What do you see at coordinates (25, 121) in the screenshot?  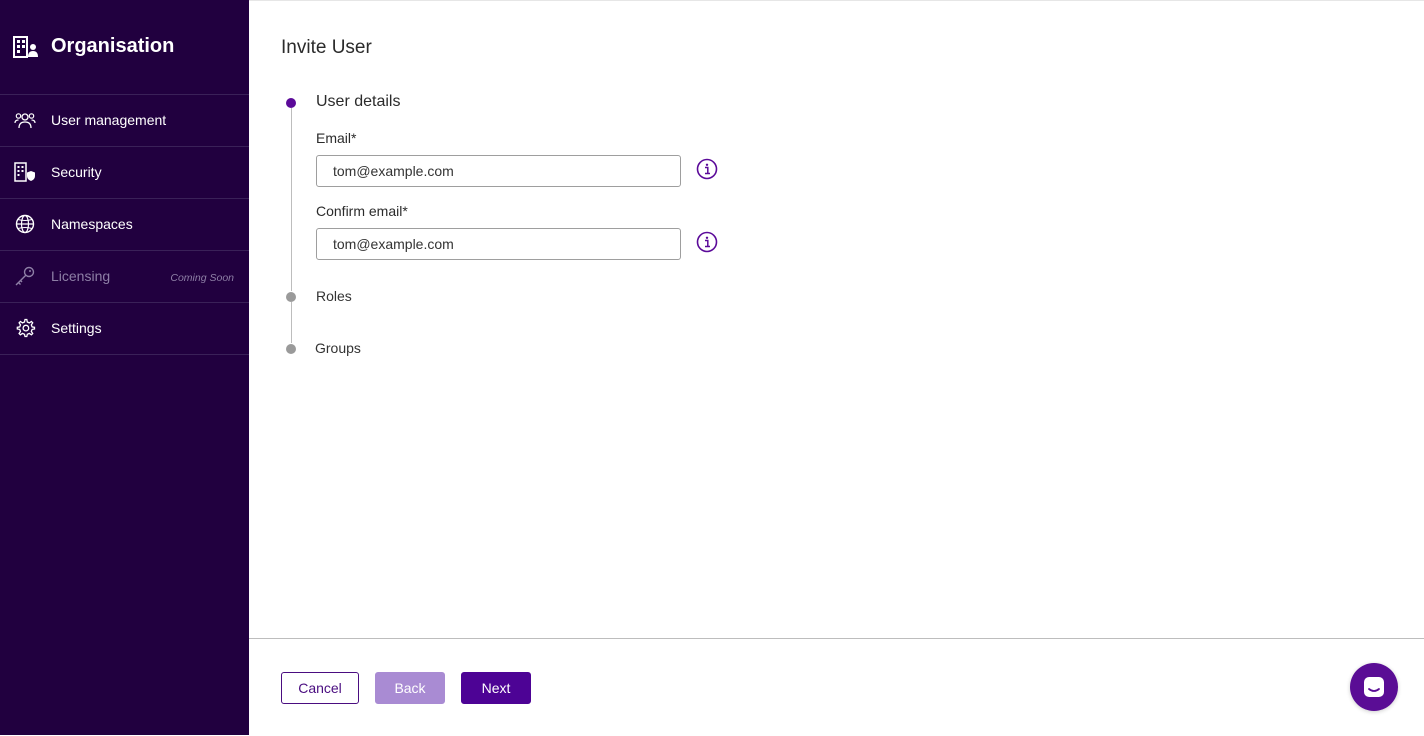 I see `users-icon` at bounding box center [25, 121].